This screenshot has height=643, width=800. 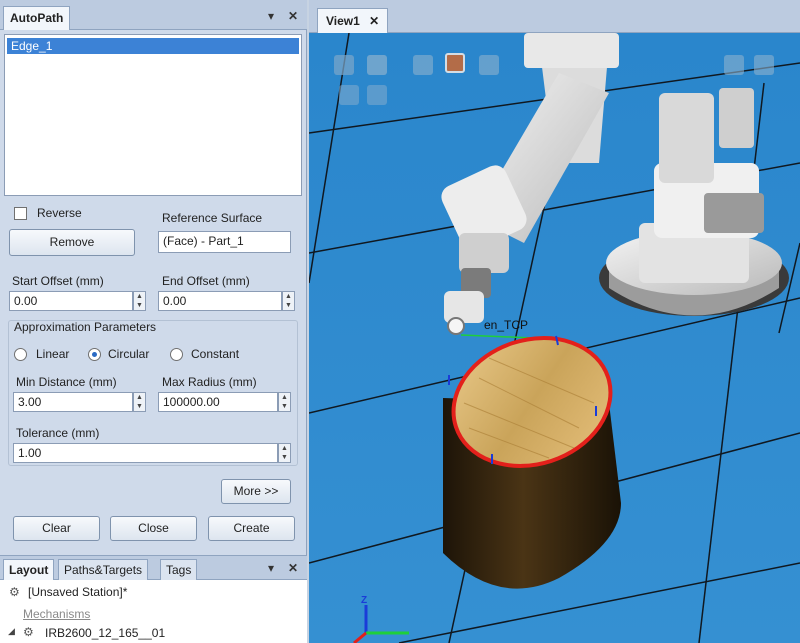 What do you see at coordinates (28, 632) in the screenshot?
I see `robot-icon: ⚙` at bounding box center [28, 632].